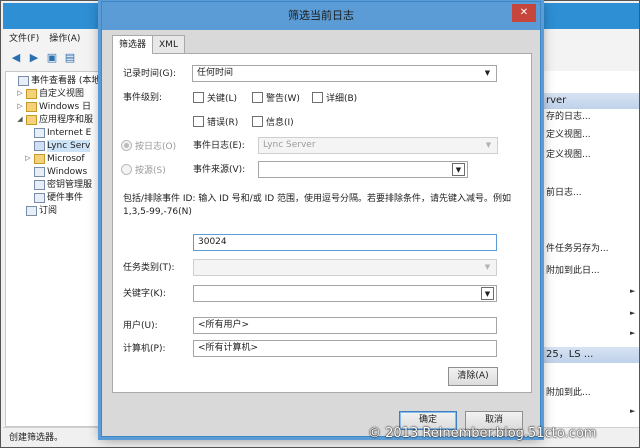  What do you see at coordinates (53, 106) in the screenshot?
I see `tree-item: ▷ Windows 日` at bounding box center [53, 106].